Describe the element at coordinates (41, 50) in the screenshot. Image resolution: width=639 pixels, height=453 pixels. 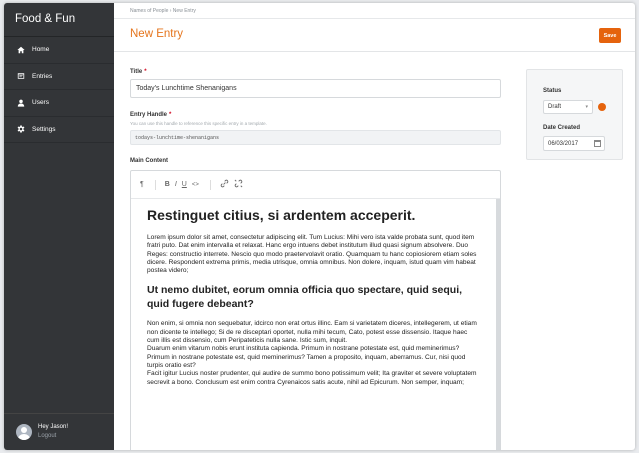
I see `sidebar-item-label: Home` at that location.